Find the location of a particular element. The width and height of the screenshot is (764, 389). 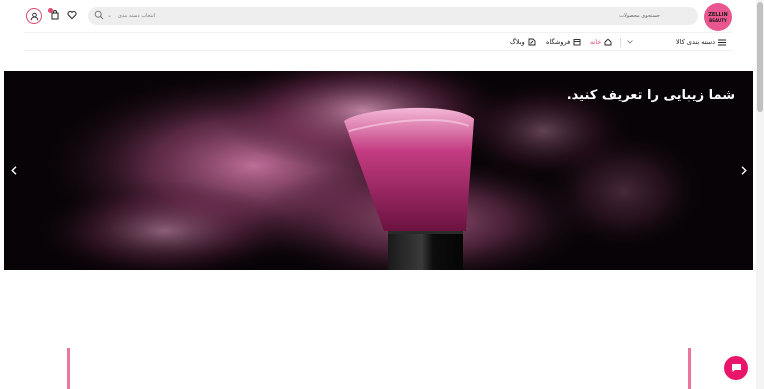

nav-label-shop: فروشگاه is located at coordinates (558, 42).